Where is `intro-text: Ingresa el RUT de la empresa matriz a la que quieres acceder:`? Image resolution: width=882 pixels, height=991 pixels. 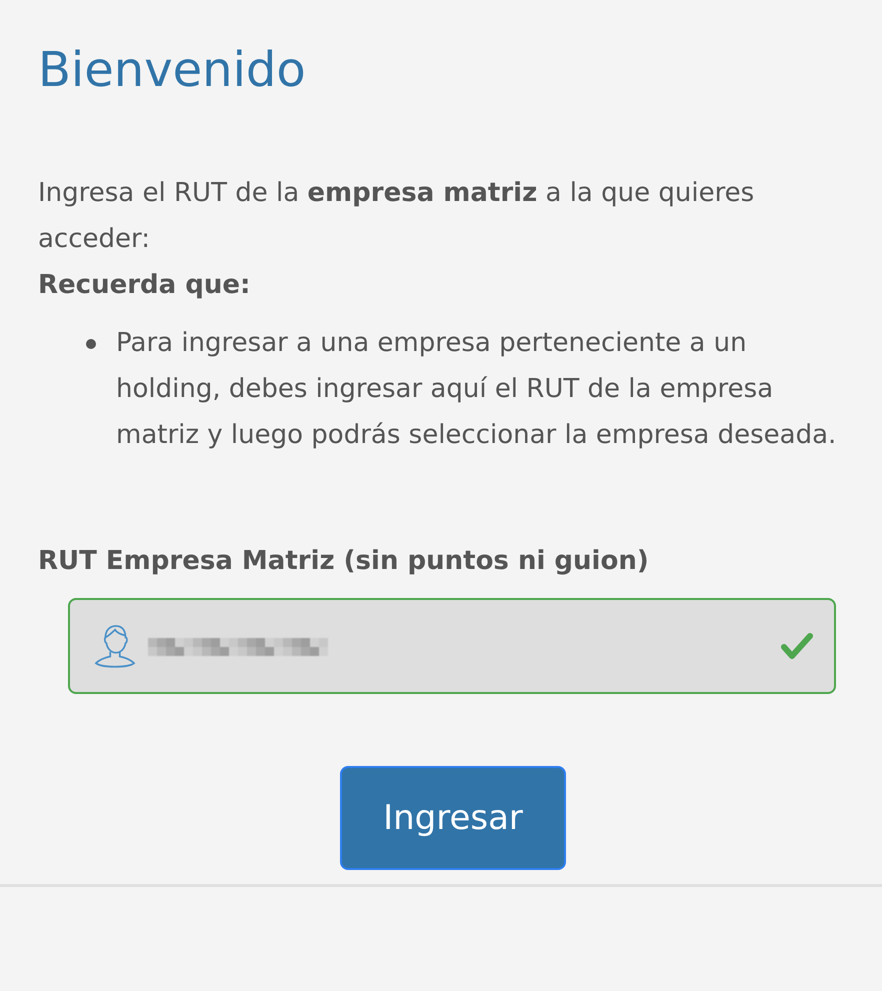 intro-text: Ingresa el RUT de la empresa matriz a la que quieres acceder: is located at coordinates (397, 216).